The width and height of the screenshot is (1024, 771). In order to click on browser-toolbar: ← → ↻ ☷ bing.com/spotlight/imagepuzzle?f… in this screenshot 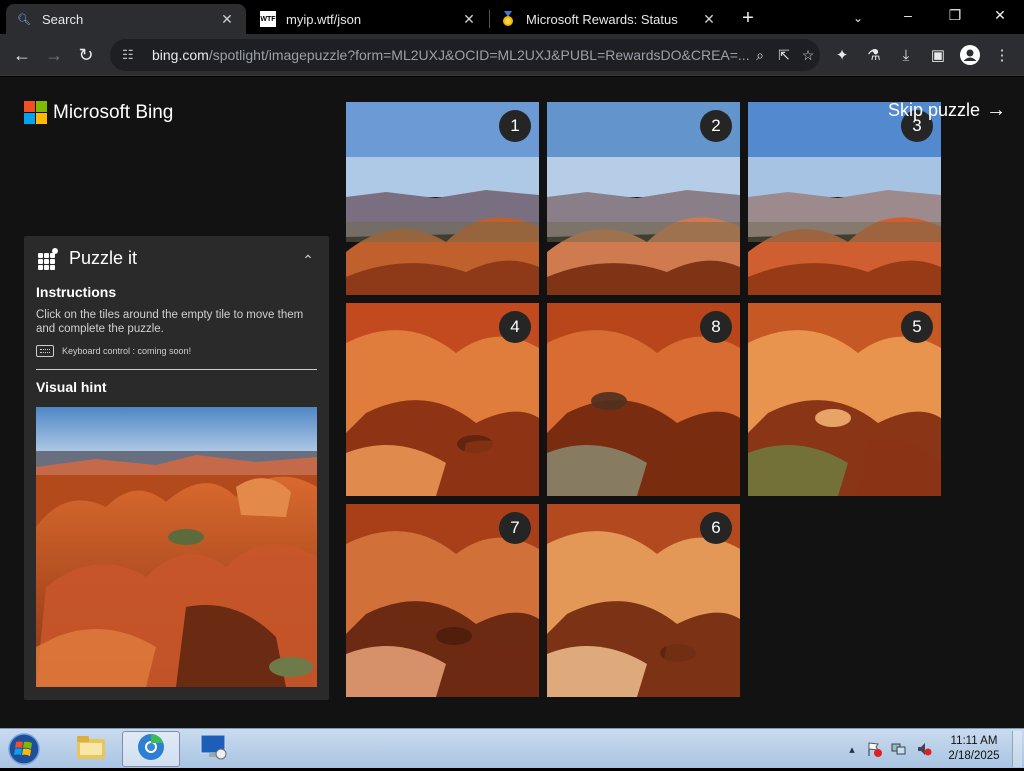, I will do `click(512, 55)`.